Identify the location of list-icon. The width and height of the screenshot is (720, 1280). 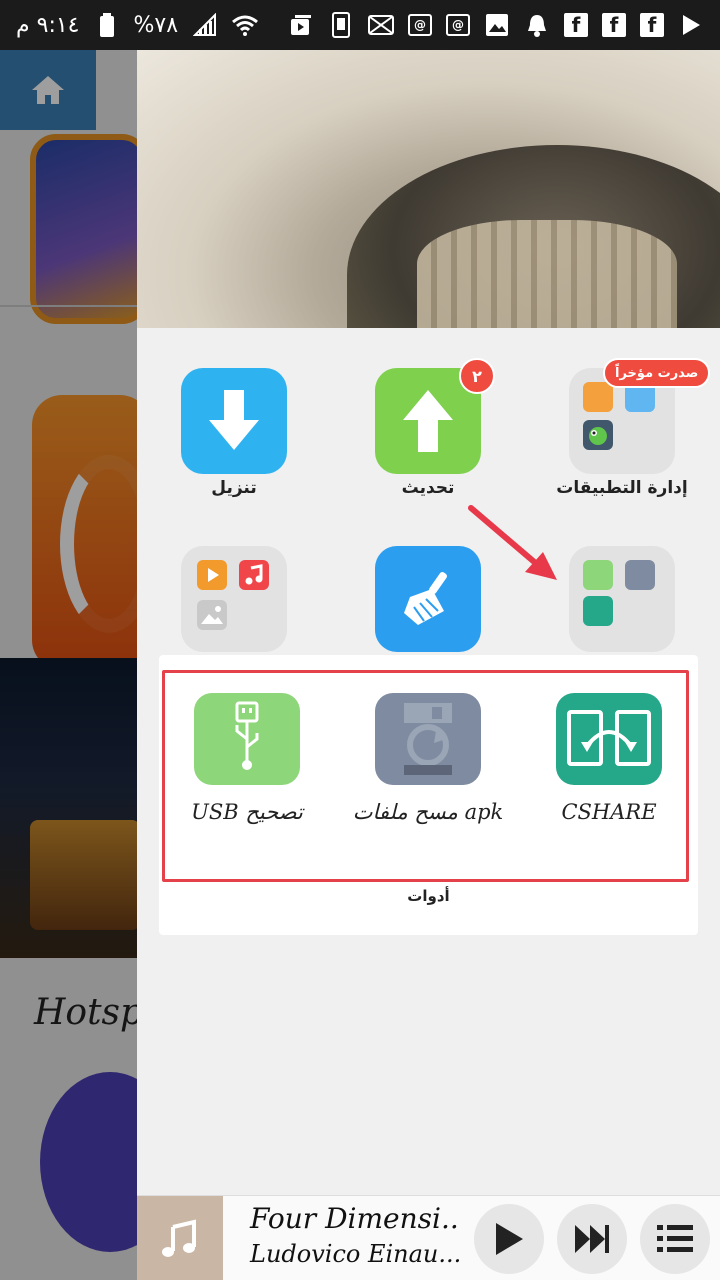
(675, 1238).